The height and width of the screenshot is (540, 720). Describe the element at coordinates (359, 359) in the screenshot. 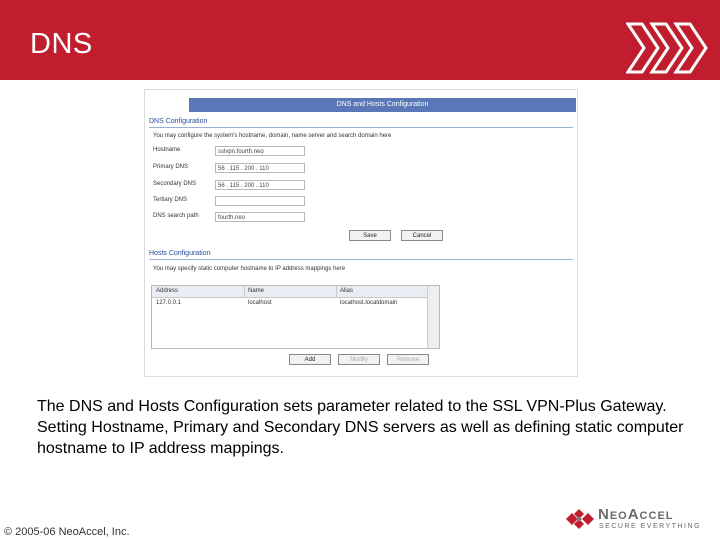

I see `modify-button: Modify` at that location.